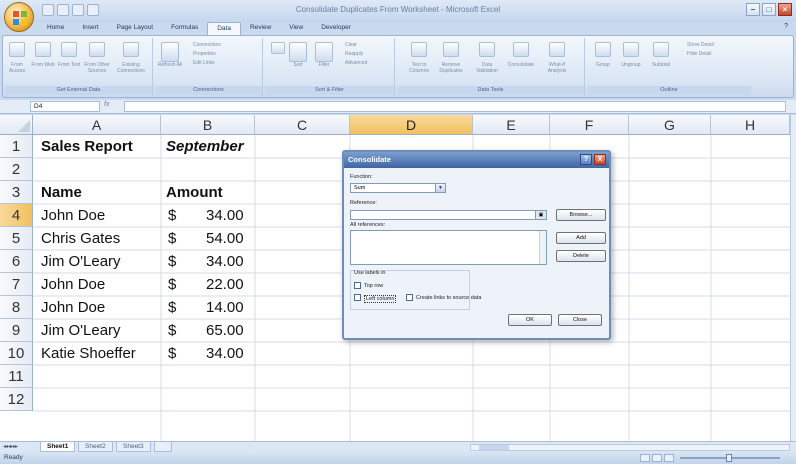 The image size is (796, 464). I want to click on from-text-icon, so click(69, 49).